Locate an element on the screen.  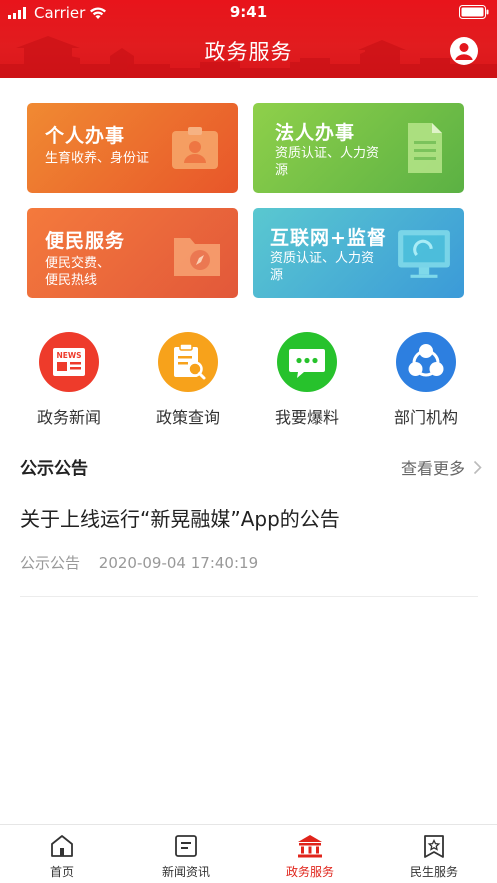
service-card-internet-supervision: 互联网+监督 资质认证、人力资源 is located at coordinates (358, 253).